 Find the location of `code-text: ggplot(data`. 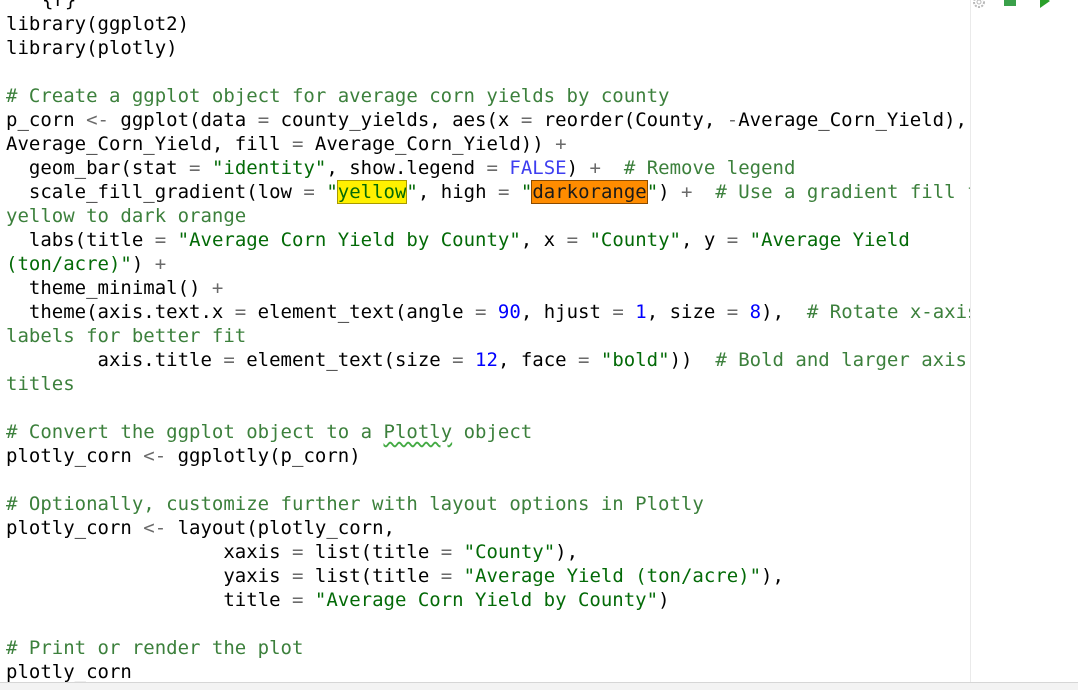

code-text: ggplot(data is located at coordinates (183, 120).